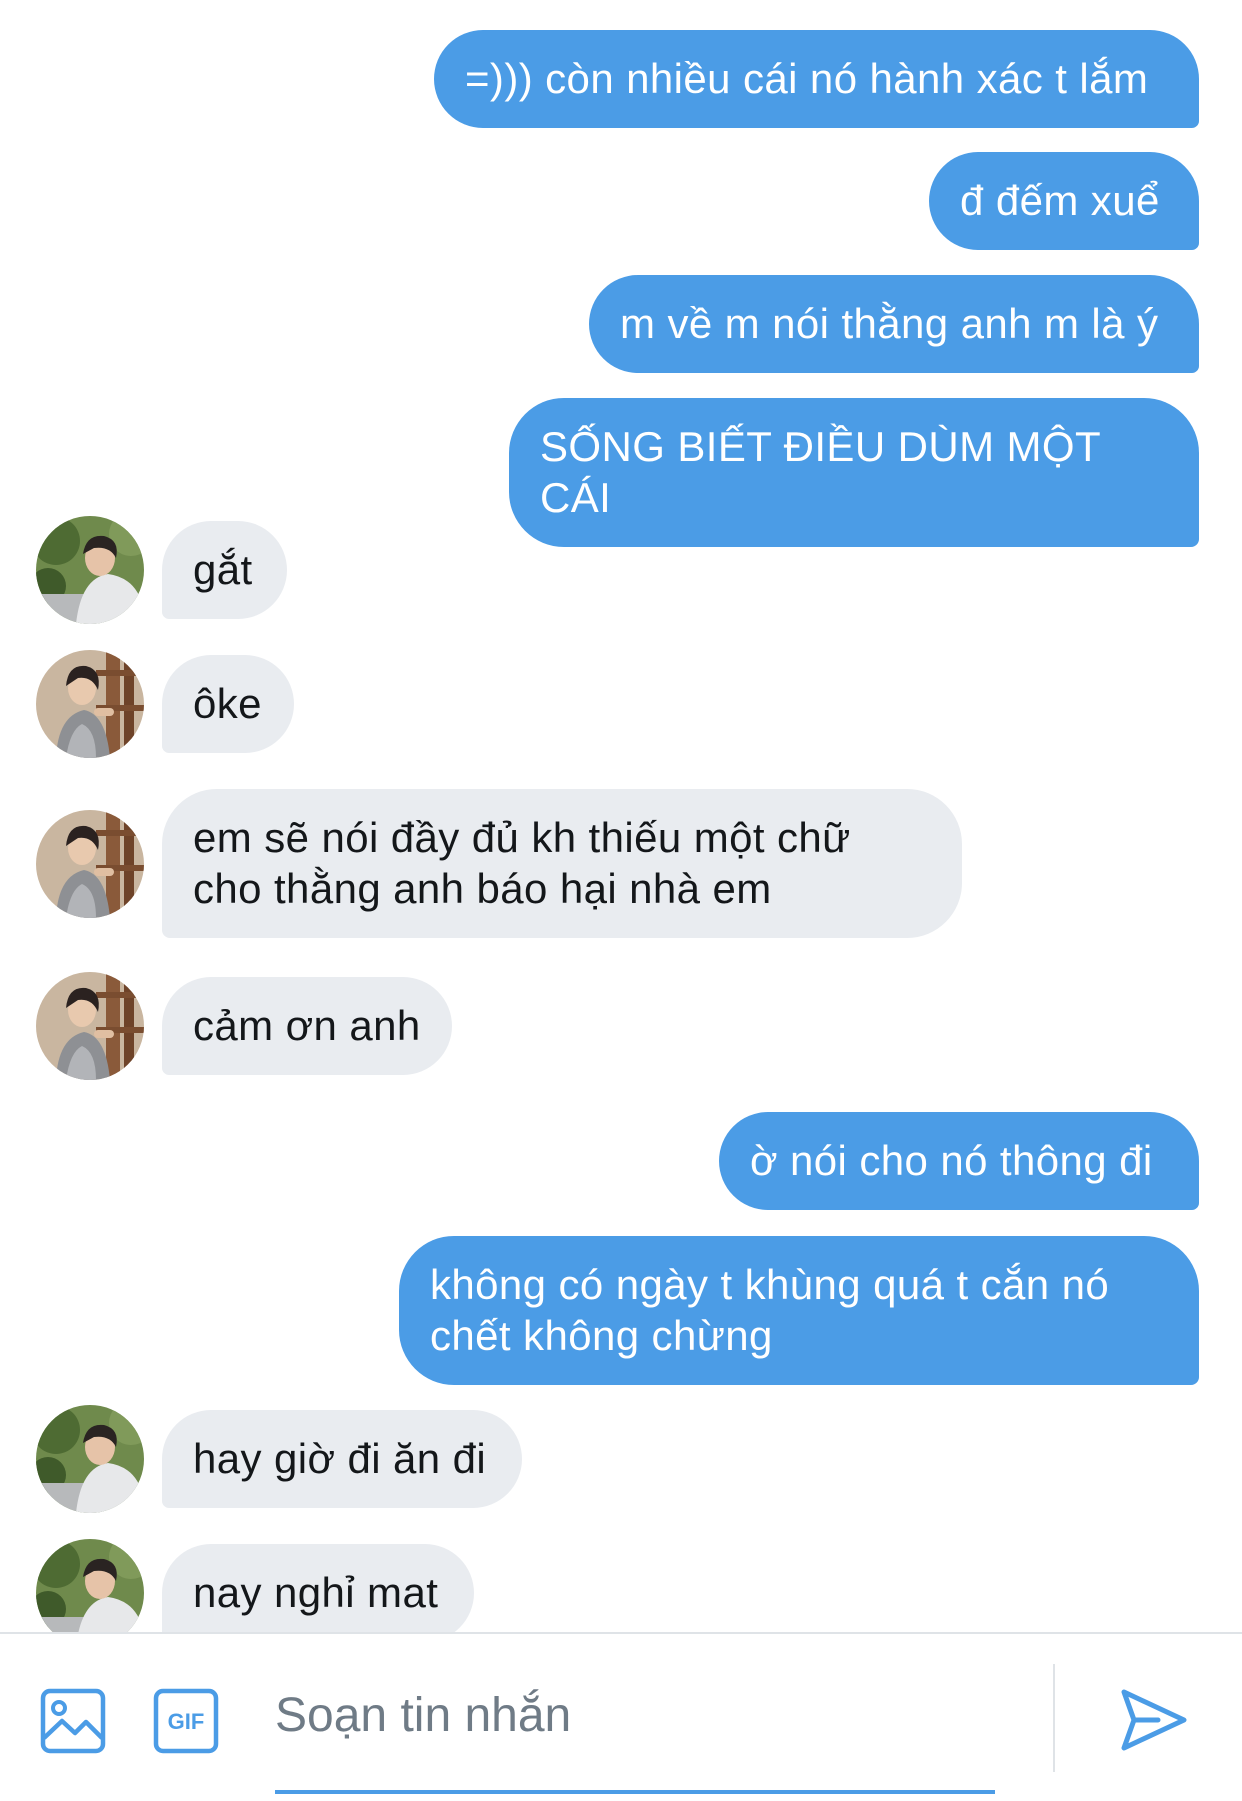 The width and height of the screenshot is (1242, 1801). I want to click on send-icon, so click(1154, 1720).